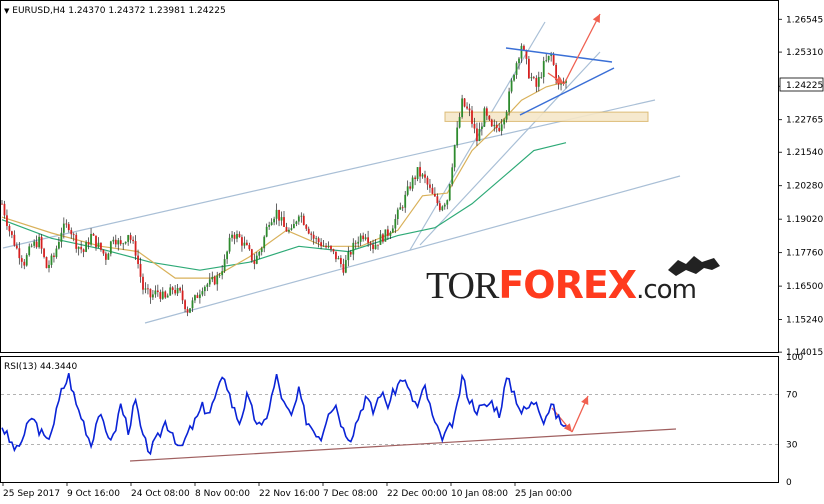 Image resolution: width=824 pixels, height=504 pixels. I want to click on watermark-tor: TOR, so click(463, 286).